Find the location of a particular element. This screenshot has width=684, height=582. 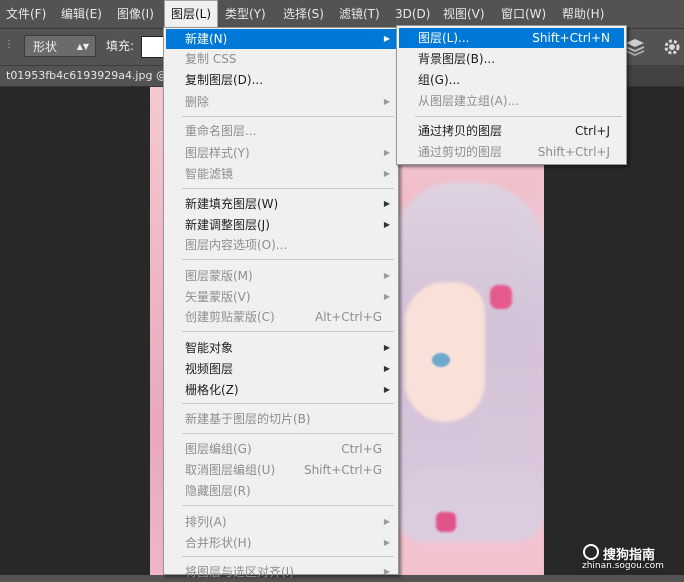

menu-item-label: 新建(N) is located at coordinates (206, 39).